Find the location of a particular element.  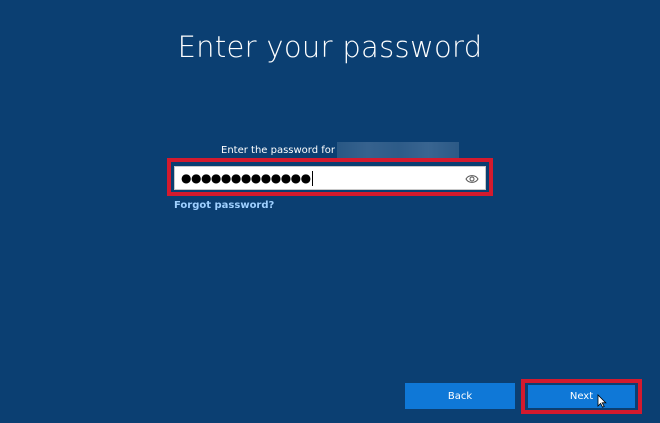

eye-icon is located at coordinates (472, 179).